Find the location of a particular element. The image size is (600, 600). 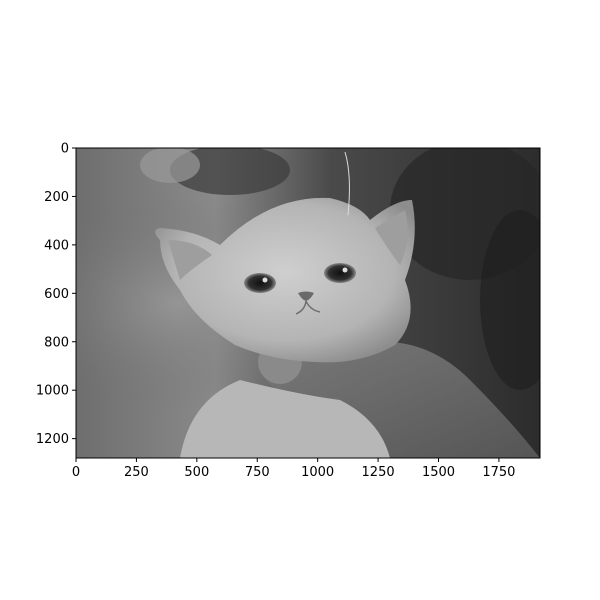

y-tick-label: 0 is located at coordinates (65, 149).